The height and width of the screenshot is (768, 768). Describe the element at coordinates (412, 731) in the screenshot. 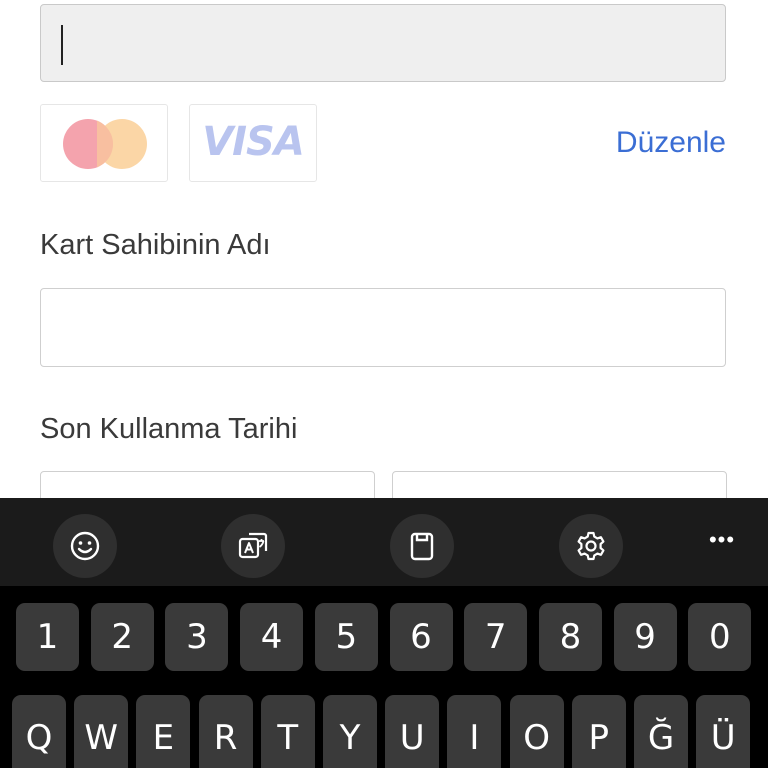

I see `key-u: U` at that location.